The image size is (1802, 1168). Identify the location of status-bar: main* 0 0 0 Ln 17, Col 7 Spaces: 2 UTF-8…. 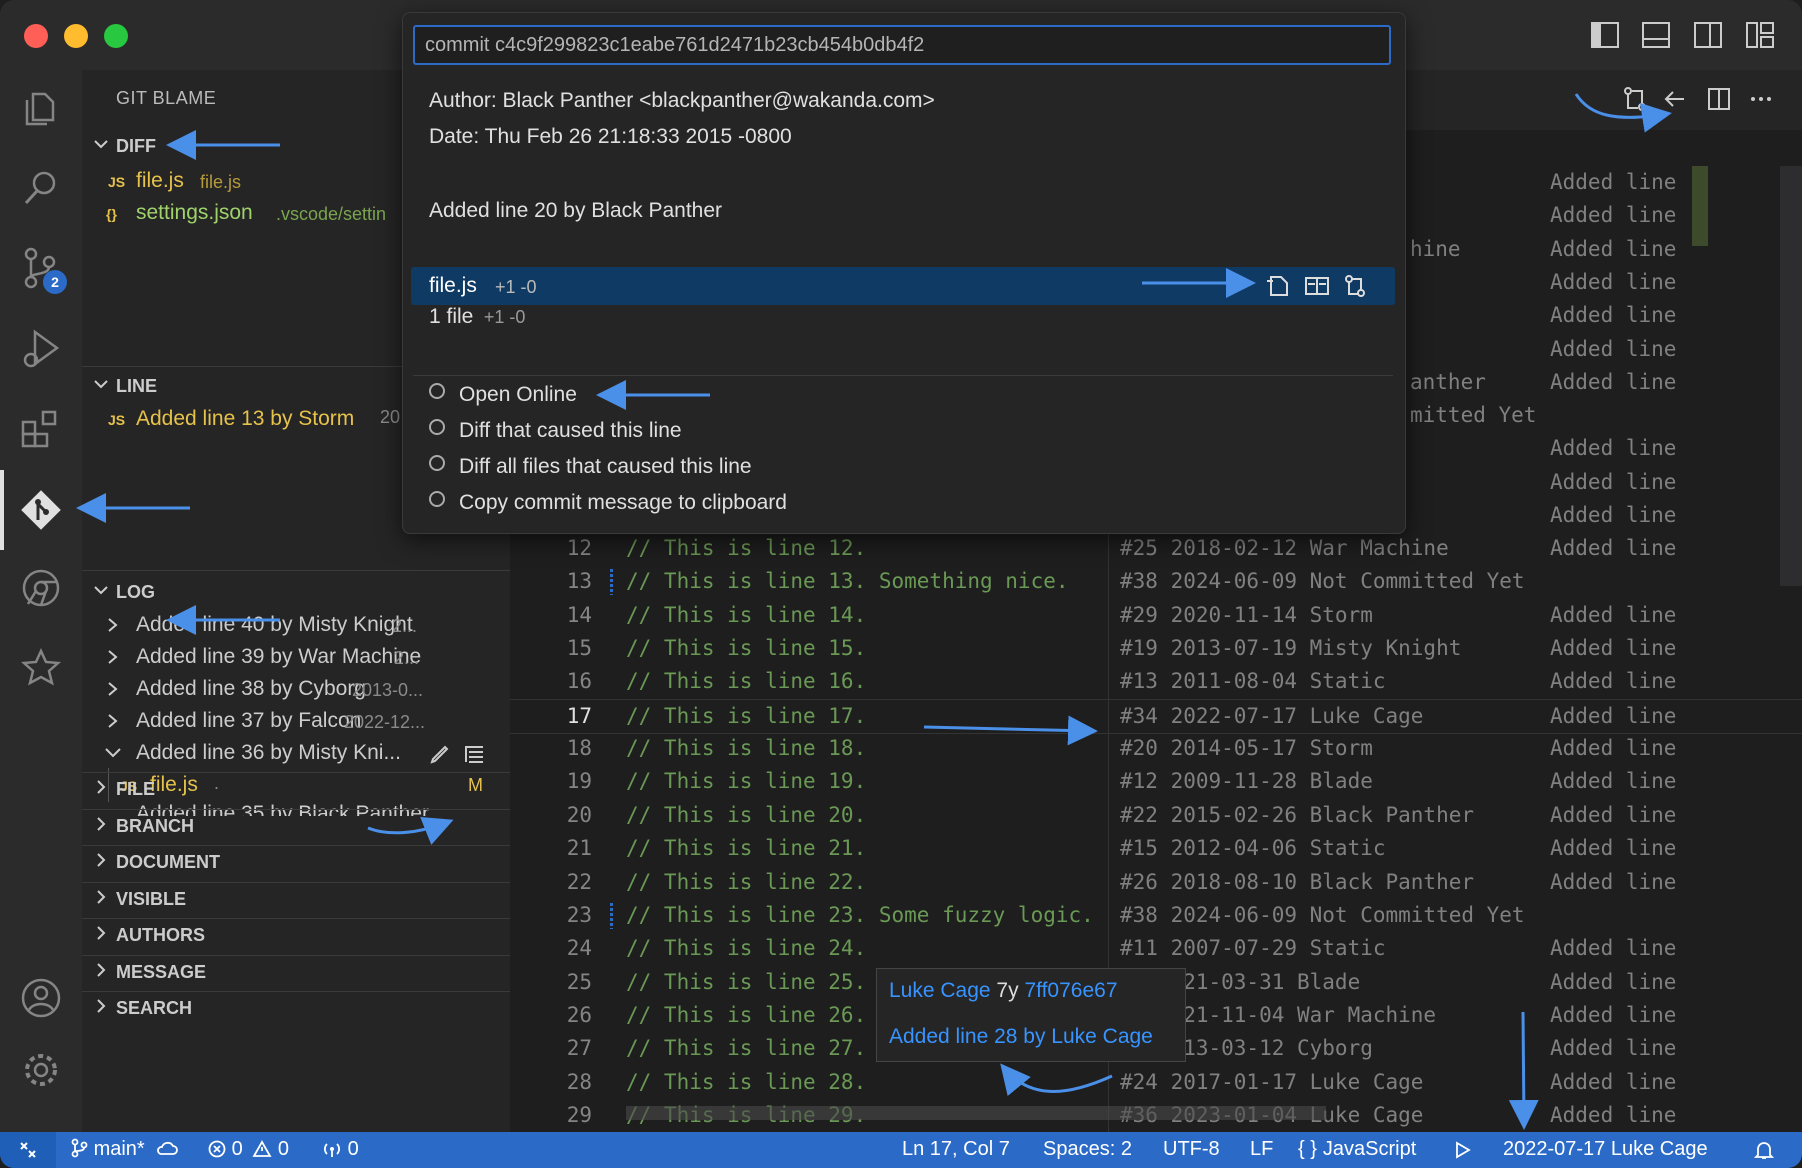
(901, 1150).